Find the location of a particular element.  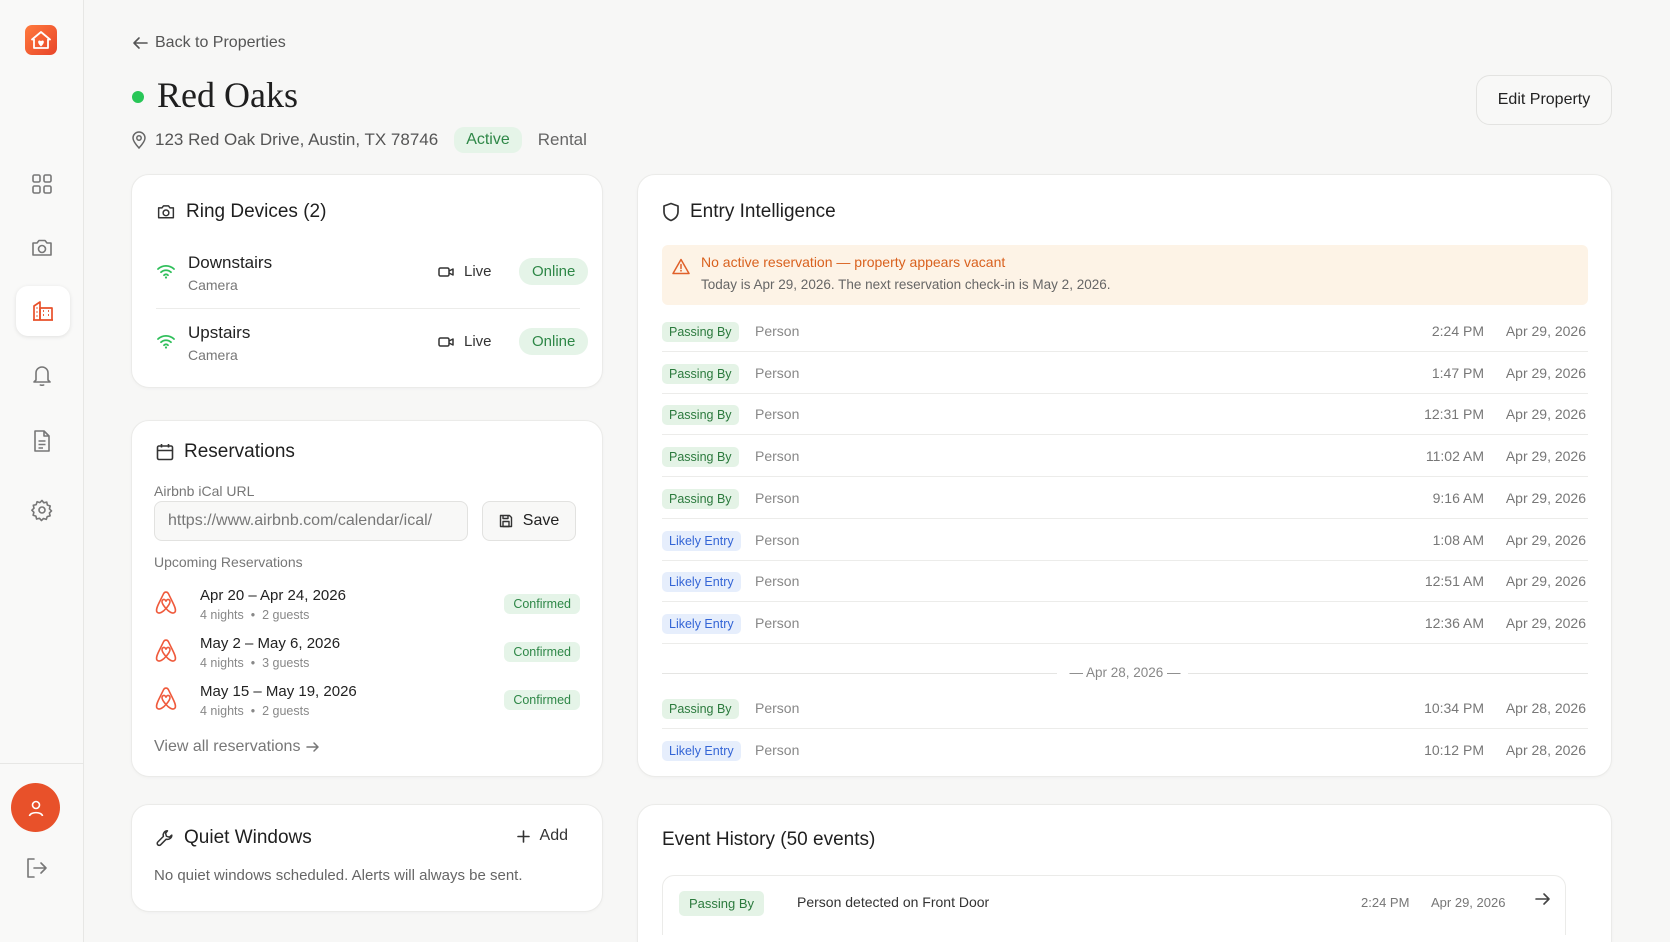

device-row-upstairs: Upstairs Camera Live Online is located at coordinates (372, 345).